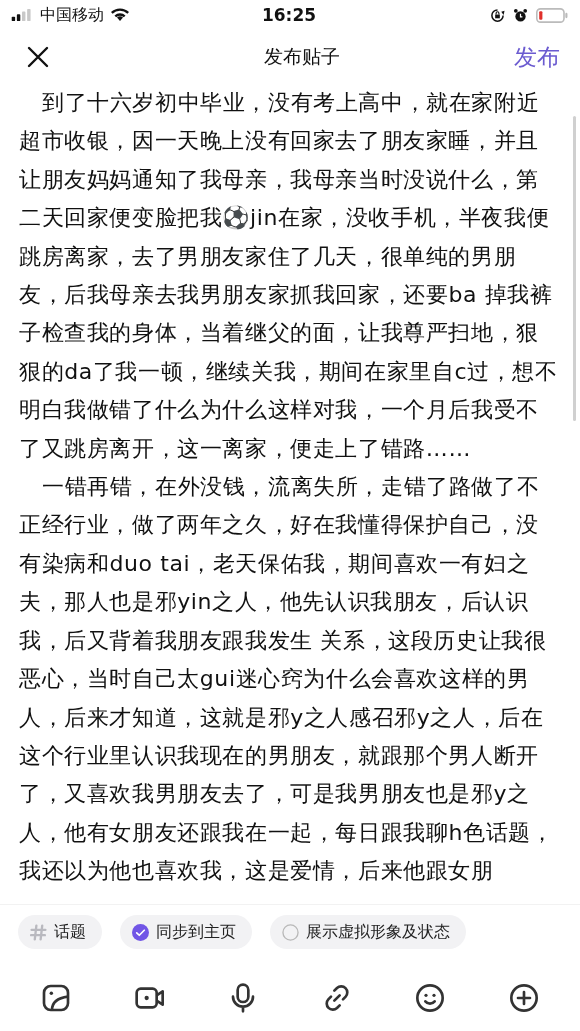 This screenshot has width=580, height=1031. I want to click on topic-chip: 话题, so click(60, 932).